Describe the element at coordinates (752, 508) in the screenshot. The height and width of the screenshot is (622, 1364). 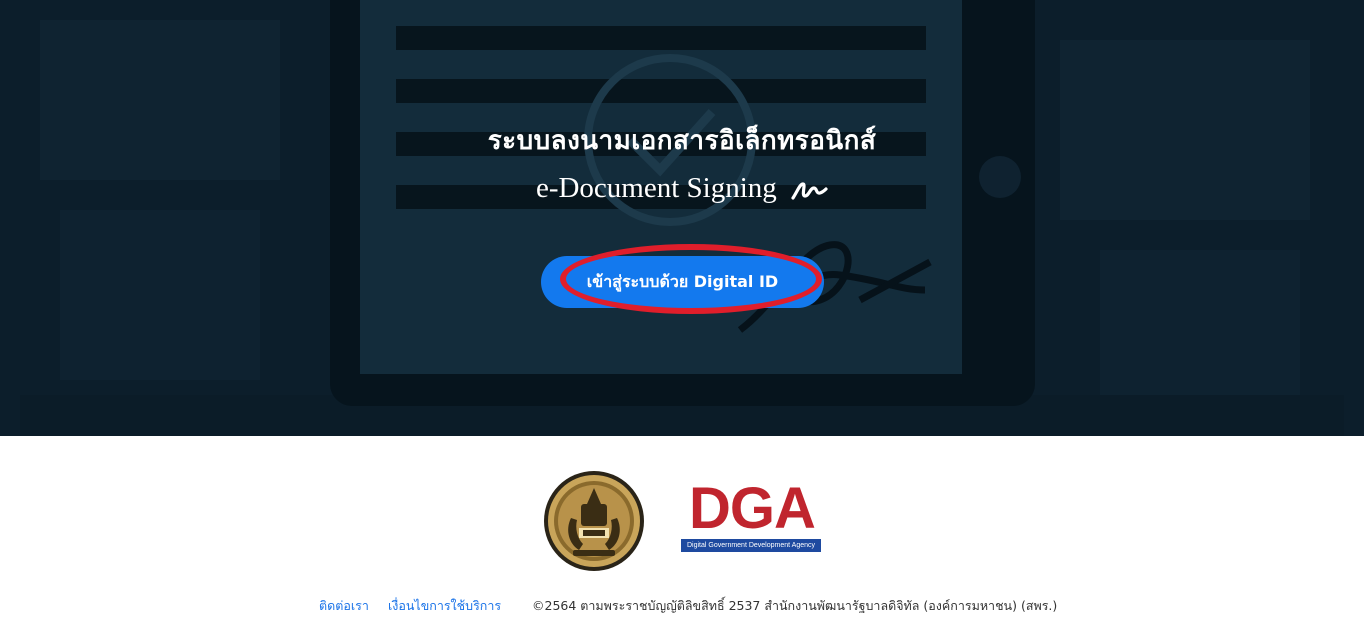
I see `dga-logo-text: DGA` at that location.